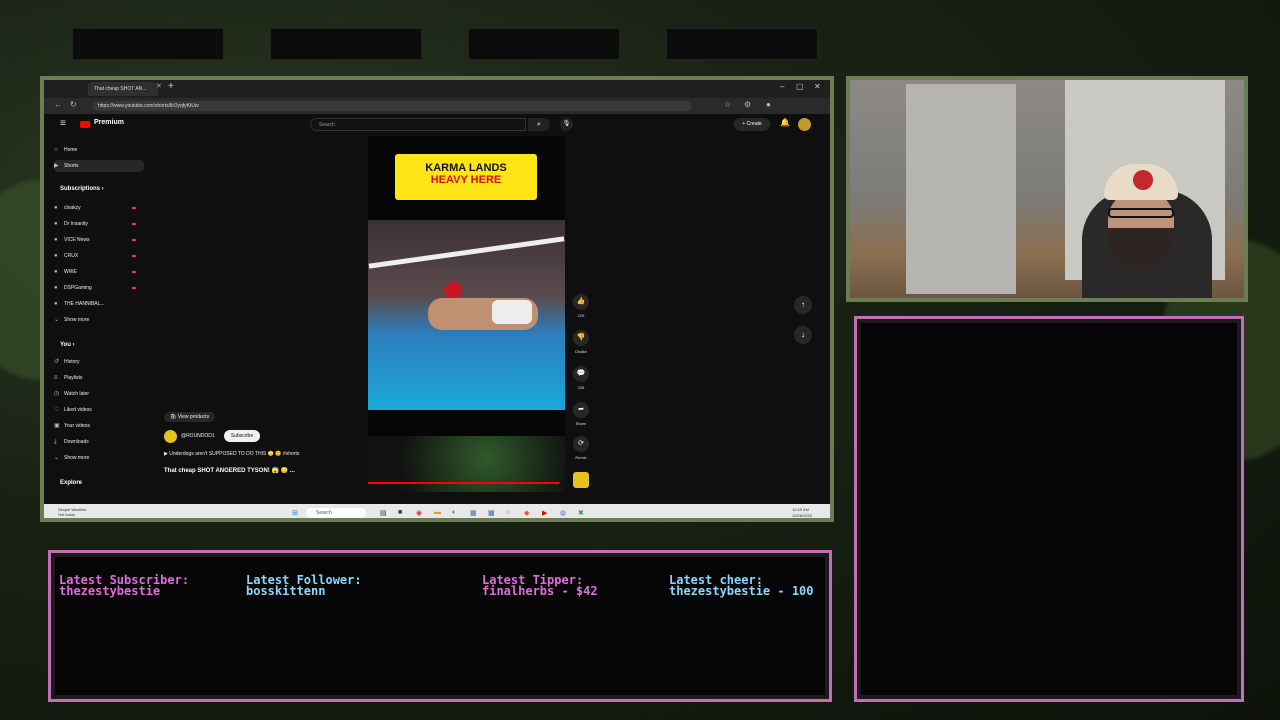 Image resolution: width=1280 pixels, height=720 pixels. Describe the element at coordinates (581, 423) in the screenshot. I see `share-label: Share` at that location.